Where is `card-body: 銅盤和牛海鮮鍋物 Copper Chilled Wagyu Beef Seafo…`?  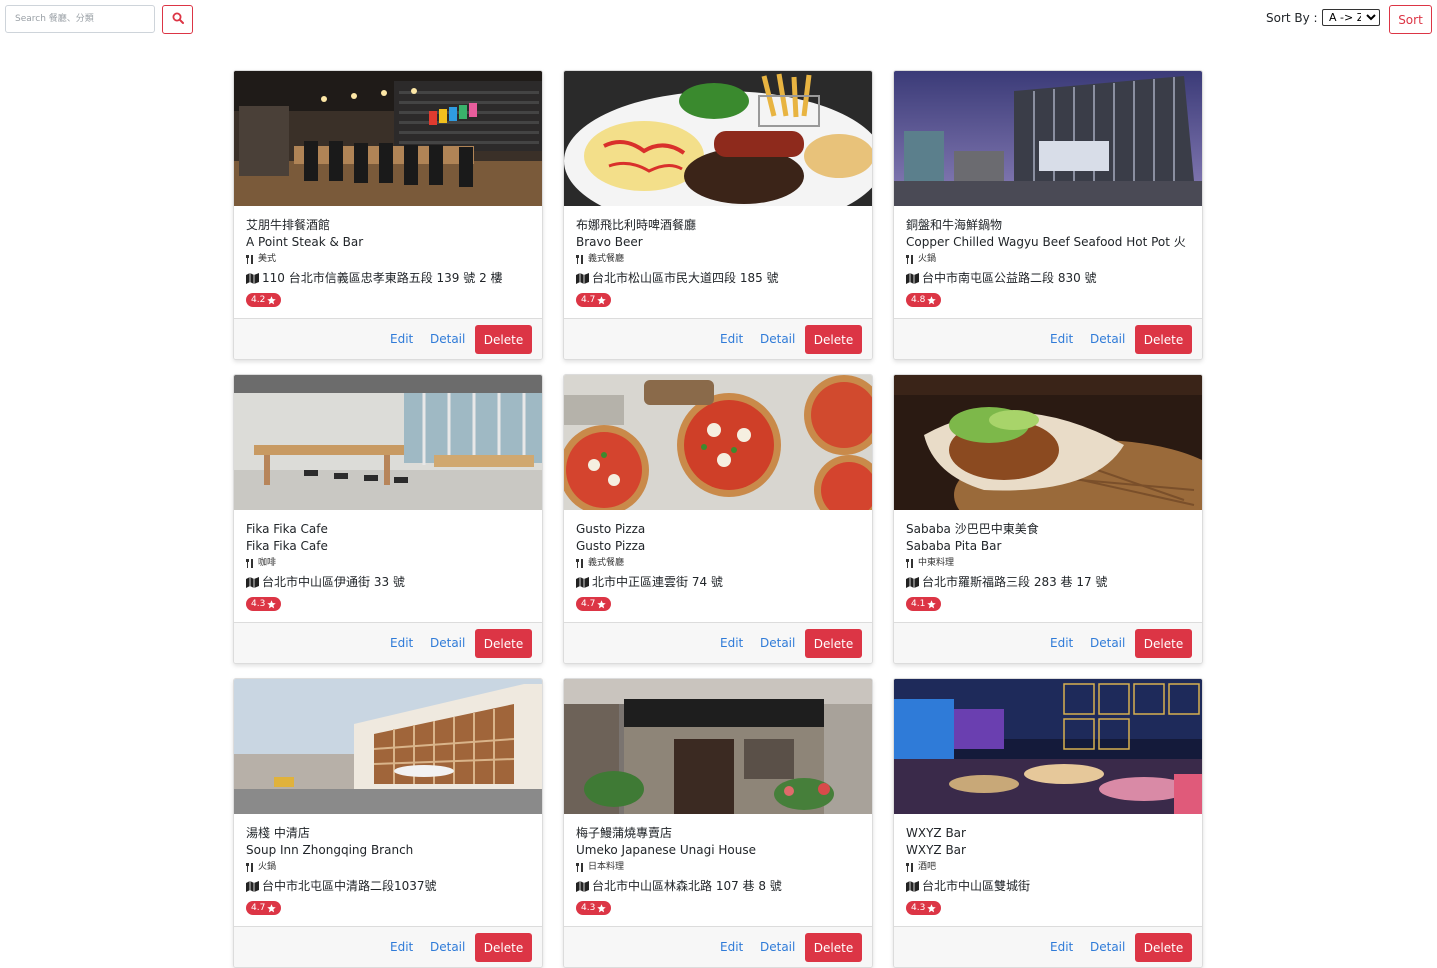
card-body: 銅盤和牛海鮮鍋物 Copper Chilled Wagyu Beef Seafo… is located at coordinates (1049, 262).